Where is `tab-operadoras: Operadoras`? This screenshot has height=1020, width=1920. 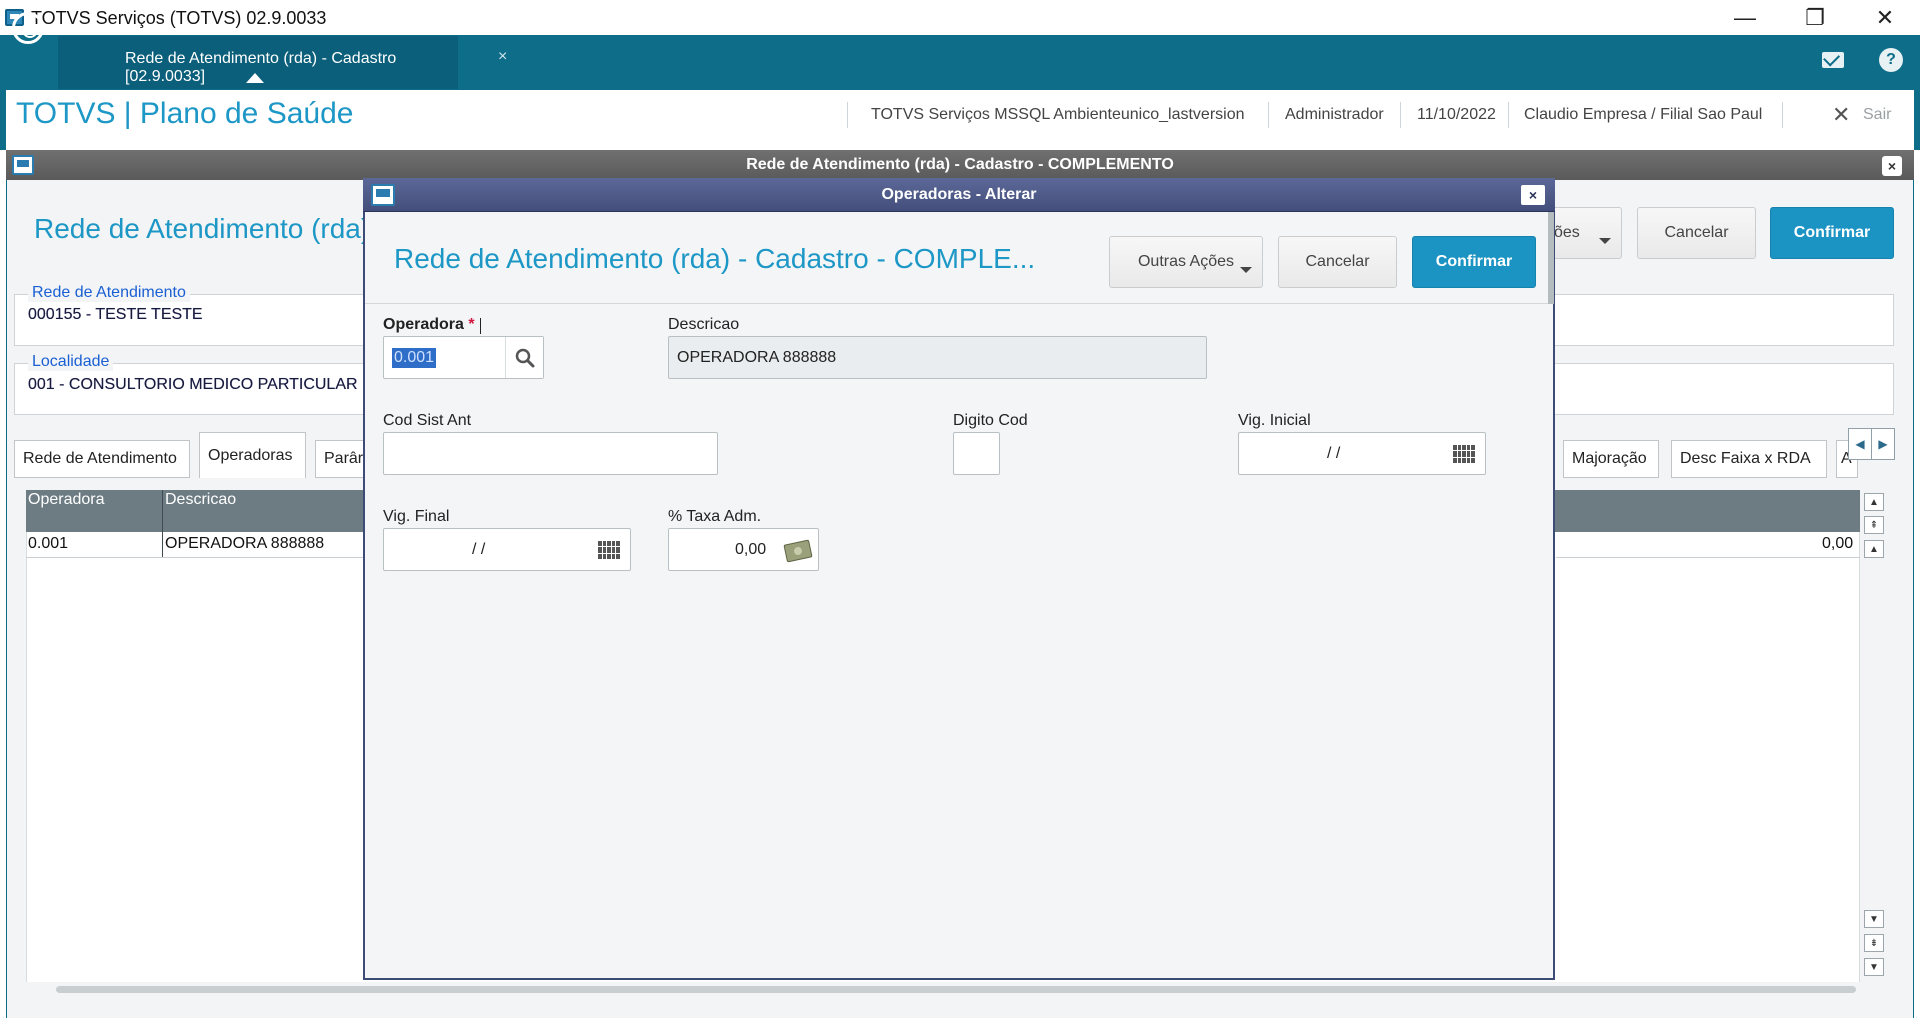
tab-operadoras: Operadoras is located at coordinates (252, 455).